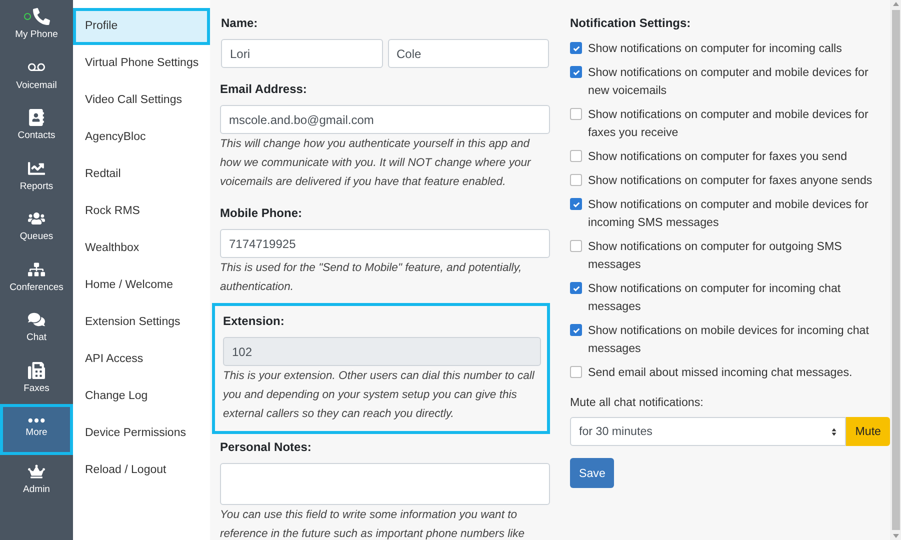 This screenshot has height=540, width=901. What do you see at coordinates (385, 243) in the screenshot?
I see `mobile-phone-field: 7174719925` at bounding box center [385, 243].